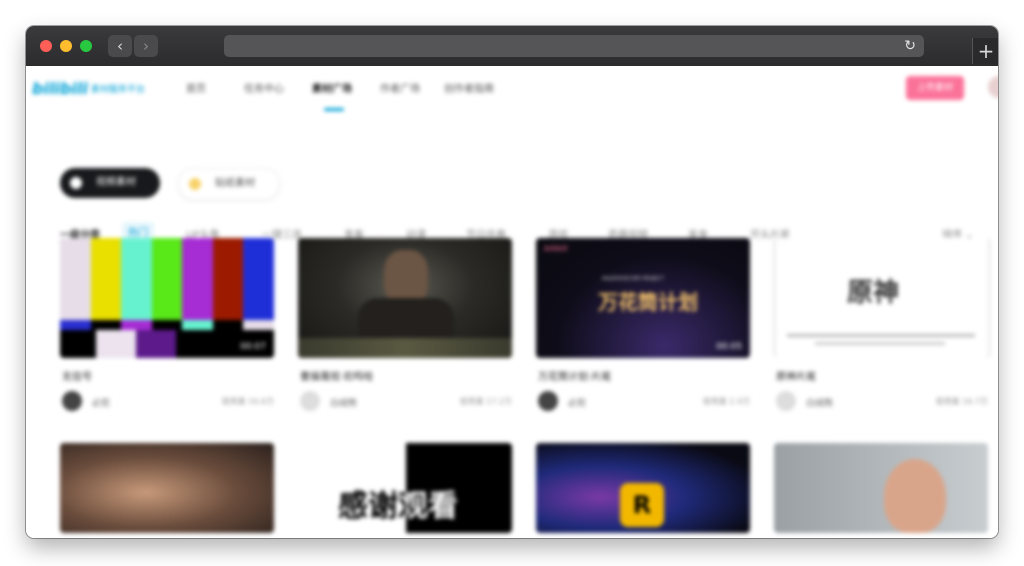 This screenshot has height=566, width=1024. I want to click on active-nav-underline, so click(334, 109).